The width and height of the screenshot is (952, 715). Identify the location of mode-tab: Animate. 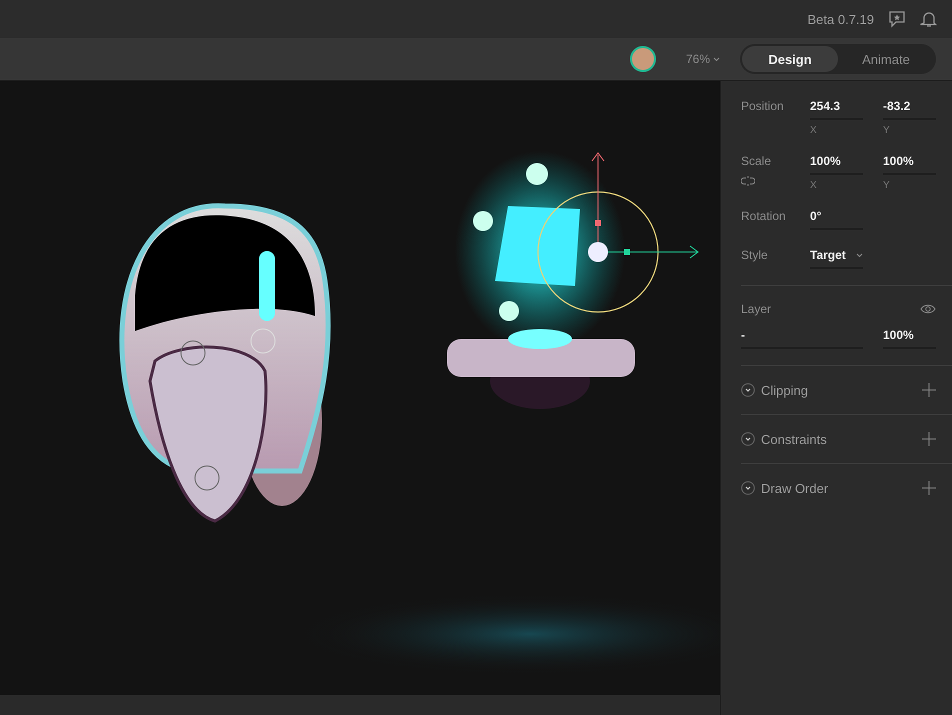
(886, 59).